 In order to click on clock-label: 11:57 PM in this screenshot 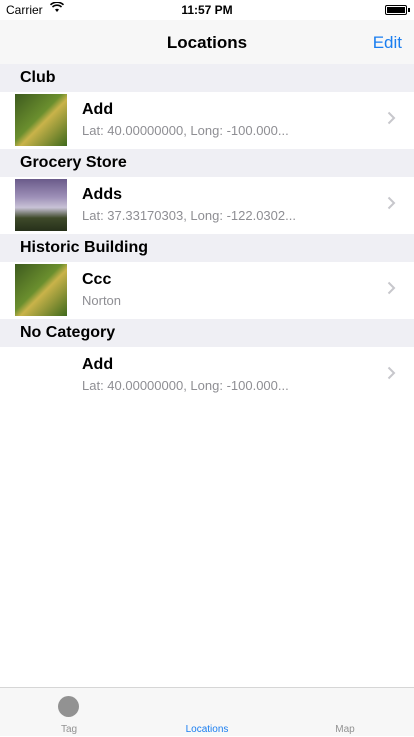, I will do `click(207, 10)`.